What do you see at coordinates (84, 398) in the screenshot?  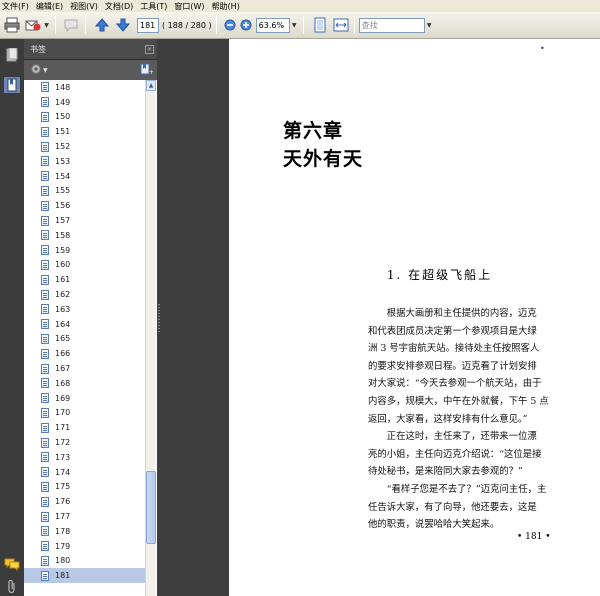 I see `list-item: 169` at bounding box center [84, 398].